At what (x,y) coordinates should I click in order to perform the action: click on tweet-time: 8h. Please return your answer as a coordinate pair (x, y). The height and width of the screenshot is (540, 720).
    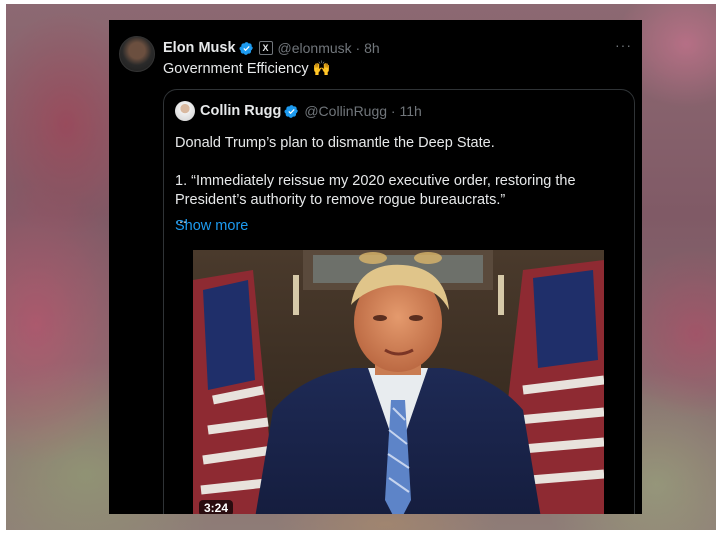
    Looking at the image, I should click on (372, 48).